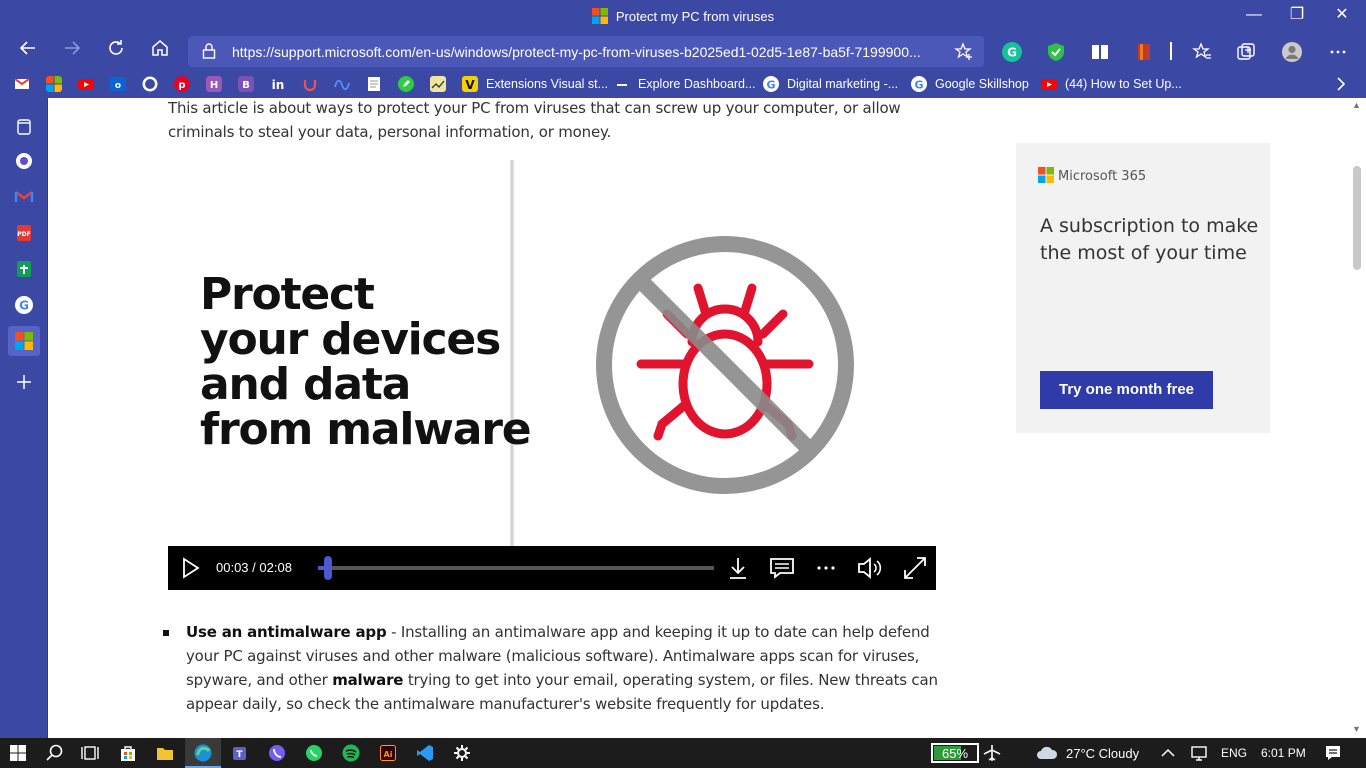 The height and width of the screenshot is (768, 1366). I want to click on edge-icon, so click(203, 753).